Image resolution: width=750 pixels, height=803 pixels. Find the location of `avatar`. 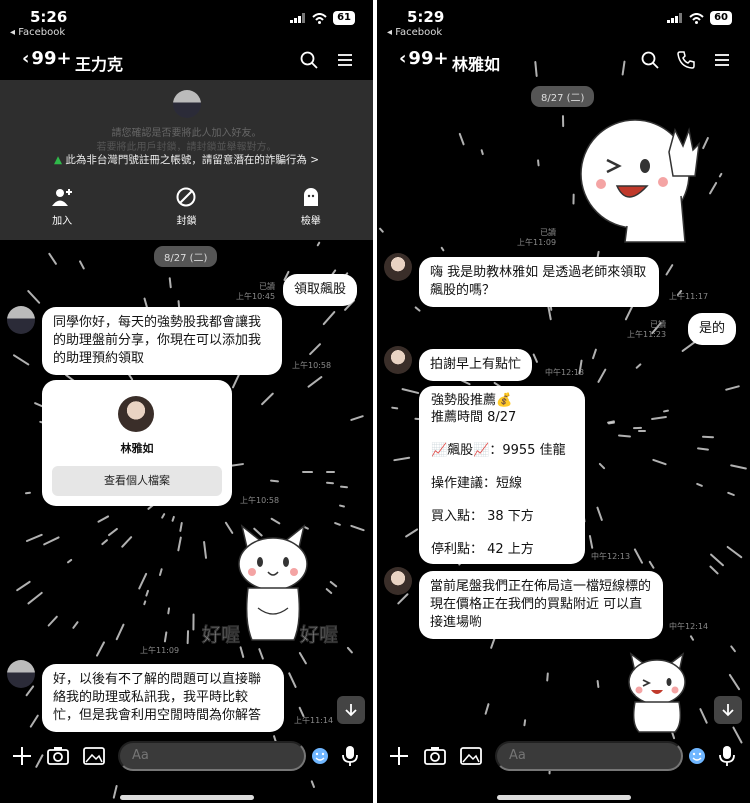

avatar is located at coordinates (187, 104).